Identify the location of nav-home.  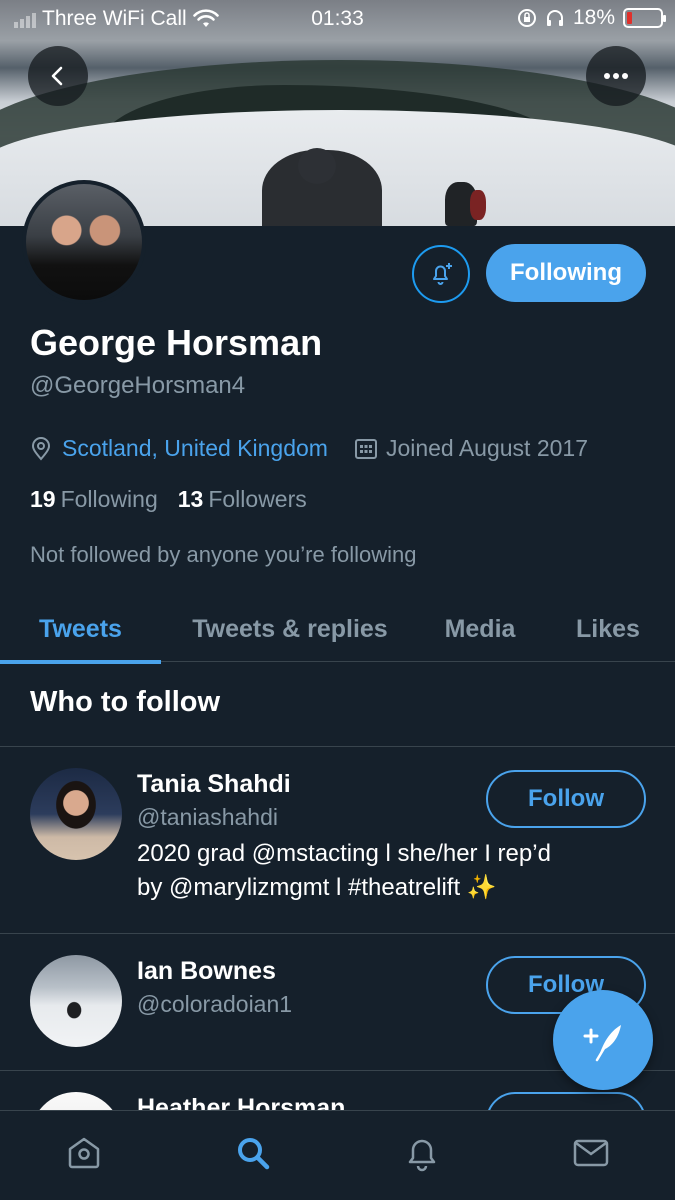
(84, 1153).